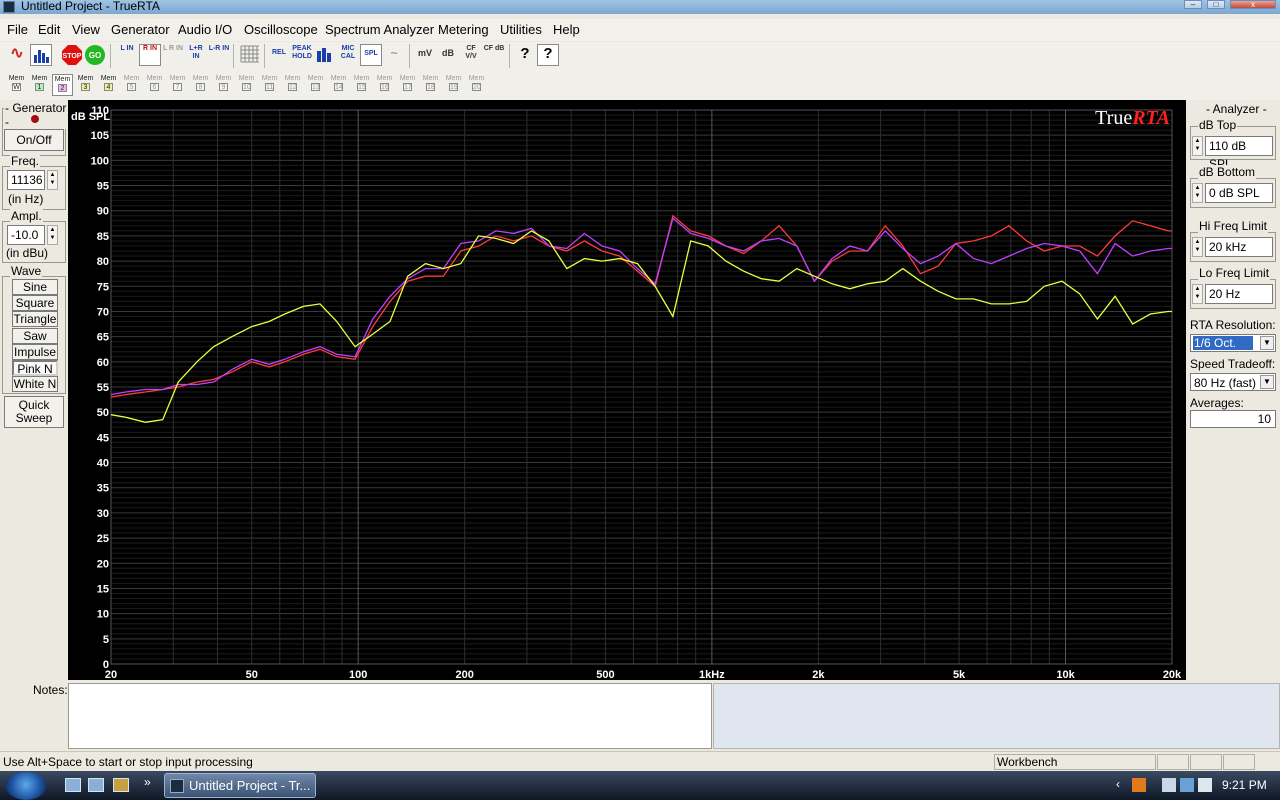 This screenshot has height=800, width=1280. Describe the element at coordinates (394, 56) in the screenshot. I see `weighting-icon: ~` at that location.